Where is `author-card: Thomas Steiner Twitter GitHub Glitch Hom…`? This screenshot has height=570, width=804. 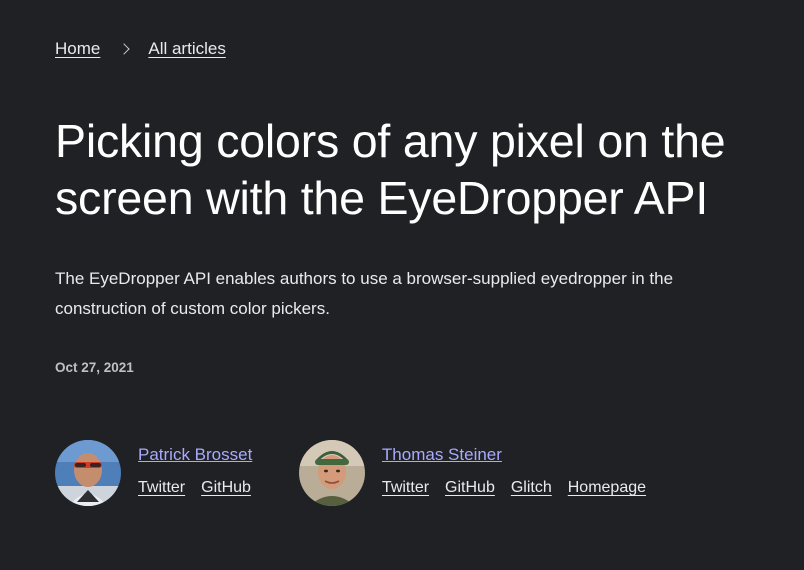
author-card: Thomas Steiner Twitter GitHub Glitch Hom… is located at coordinates (480, 473).